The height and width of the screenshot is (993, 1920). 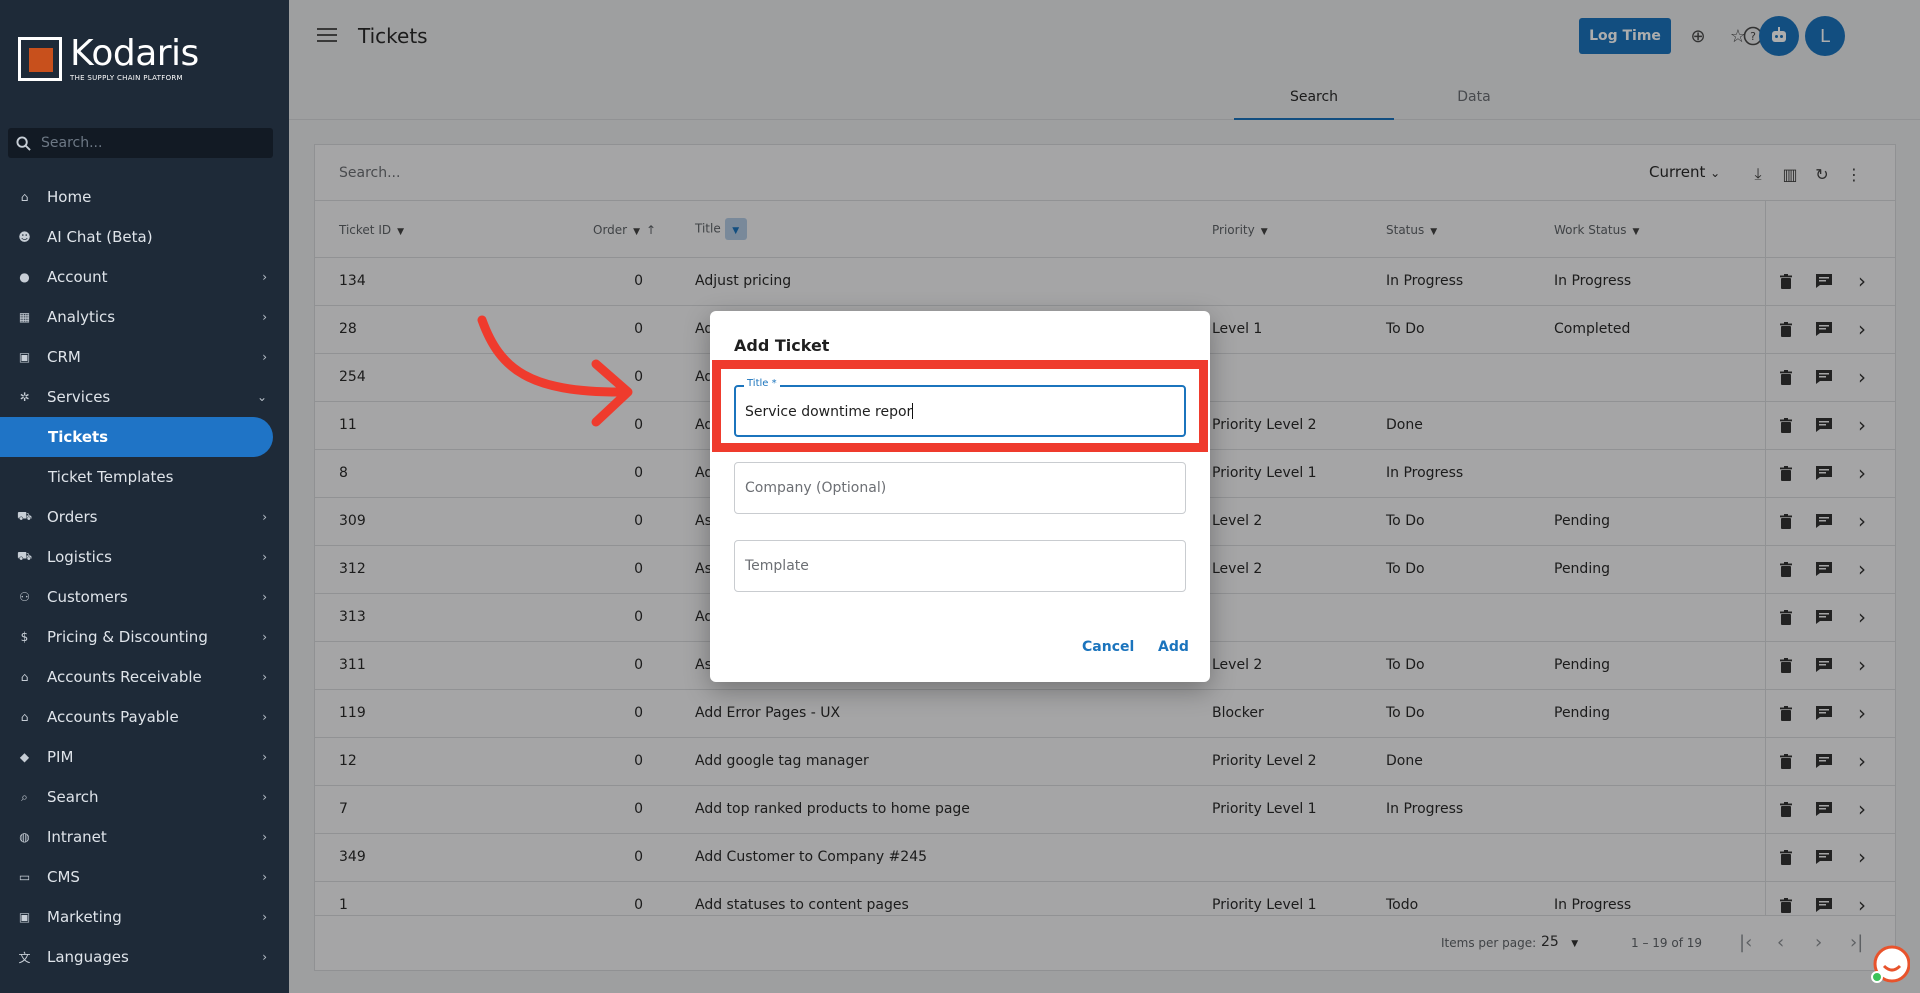 What do you see at coordinates (960, 566) in the screenshot?
I see `template-input: Template` at bounding box center [960, 566].